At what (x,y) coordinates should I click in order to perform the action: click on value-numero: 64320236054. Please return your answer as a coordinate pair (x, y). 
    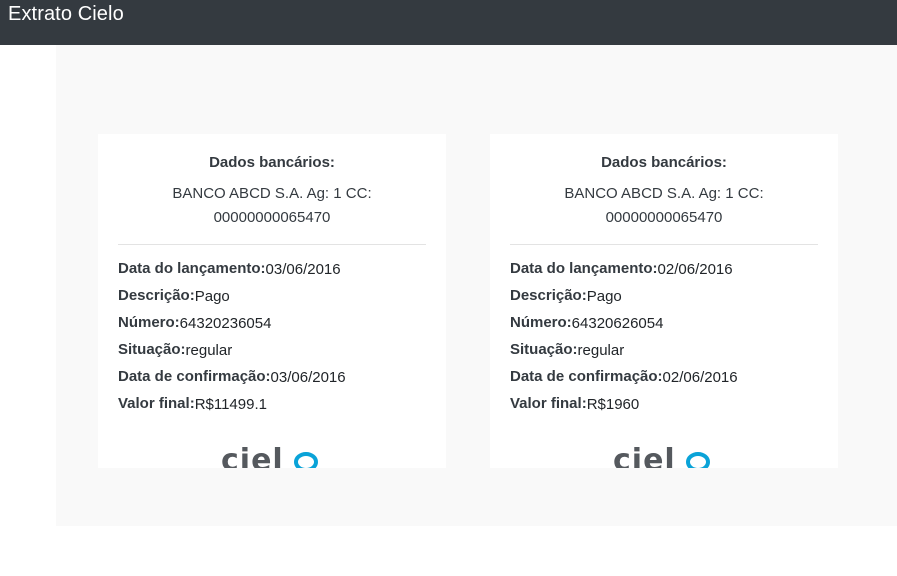
    Looking at the image, I should click on (225, 323).